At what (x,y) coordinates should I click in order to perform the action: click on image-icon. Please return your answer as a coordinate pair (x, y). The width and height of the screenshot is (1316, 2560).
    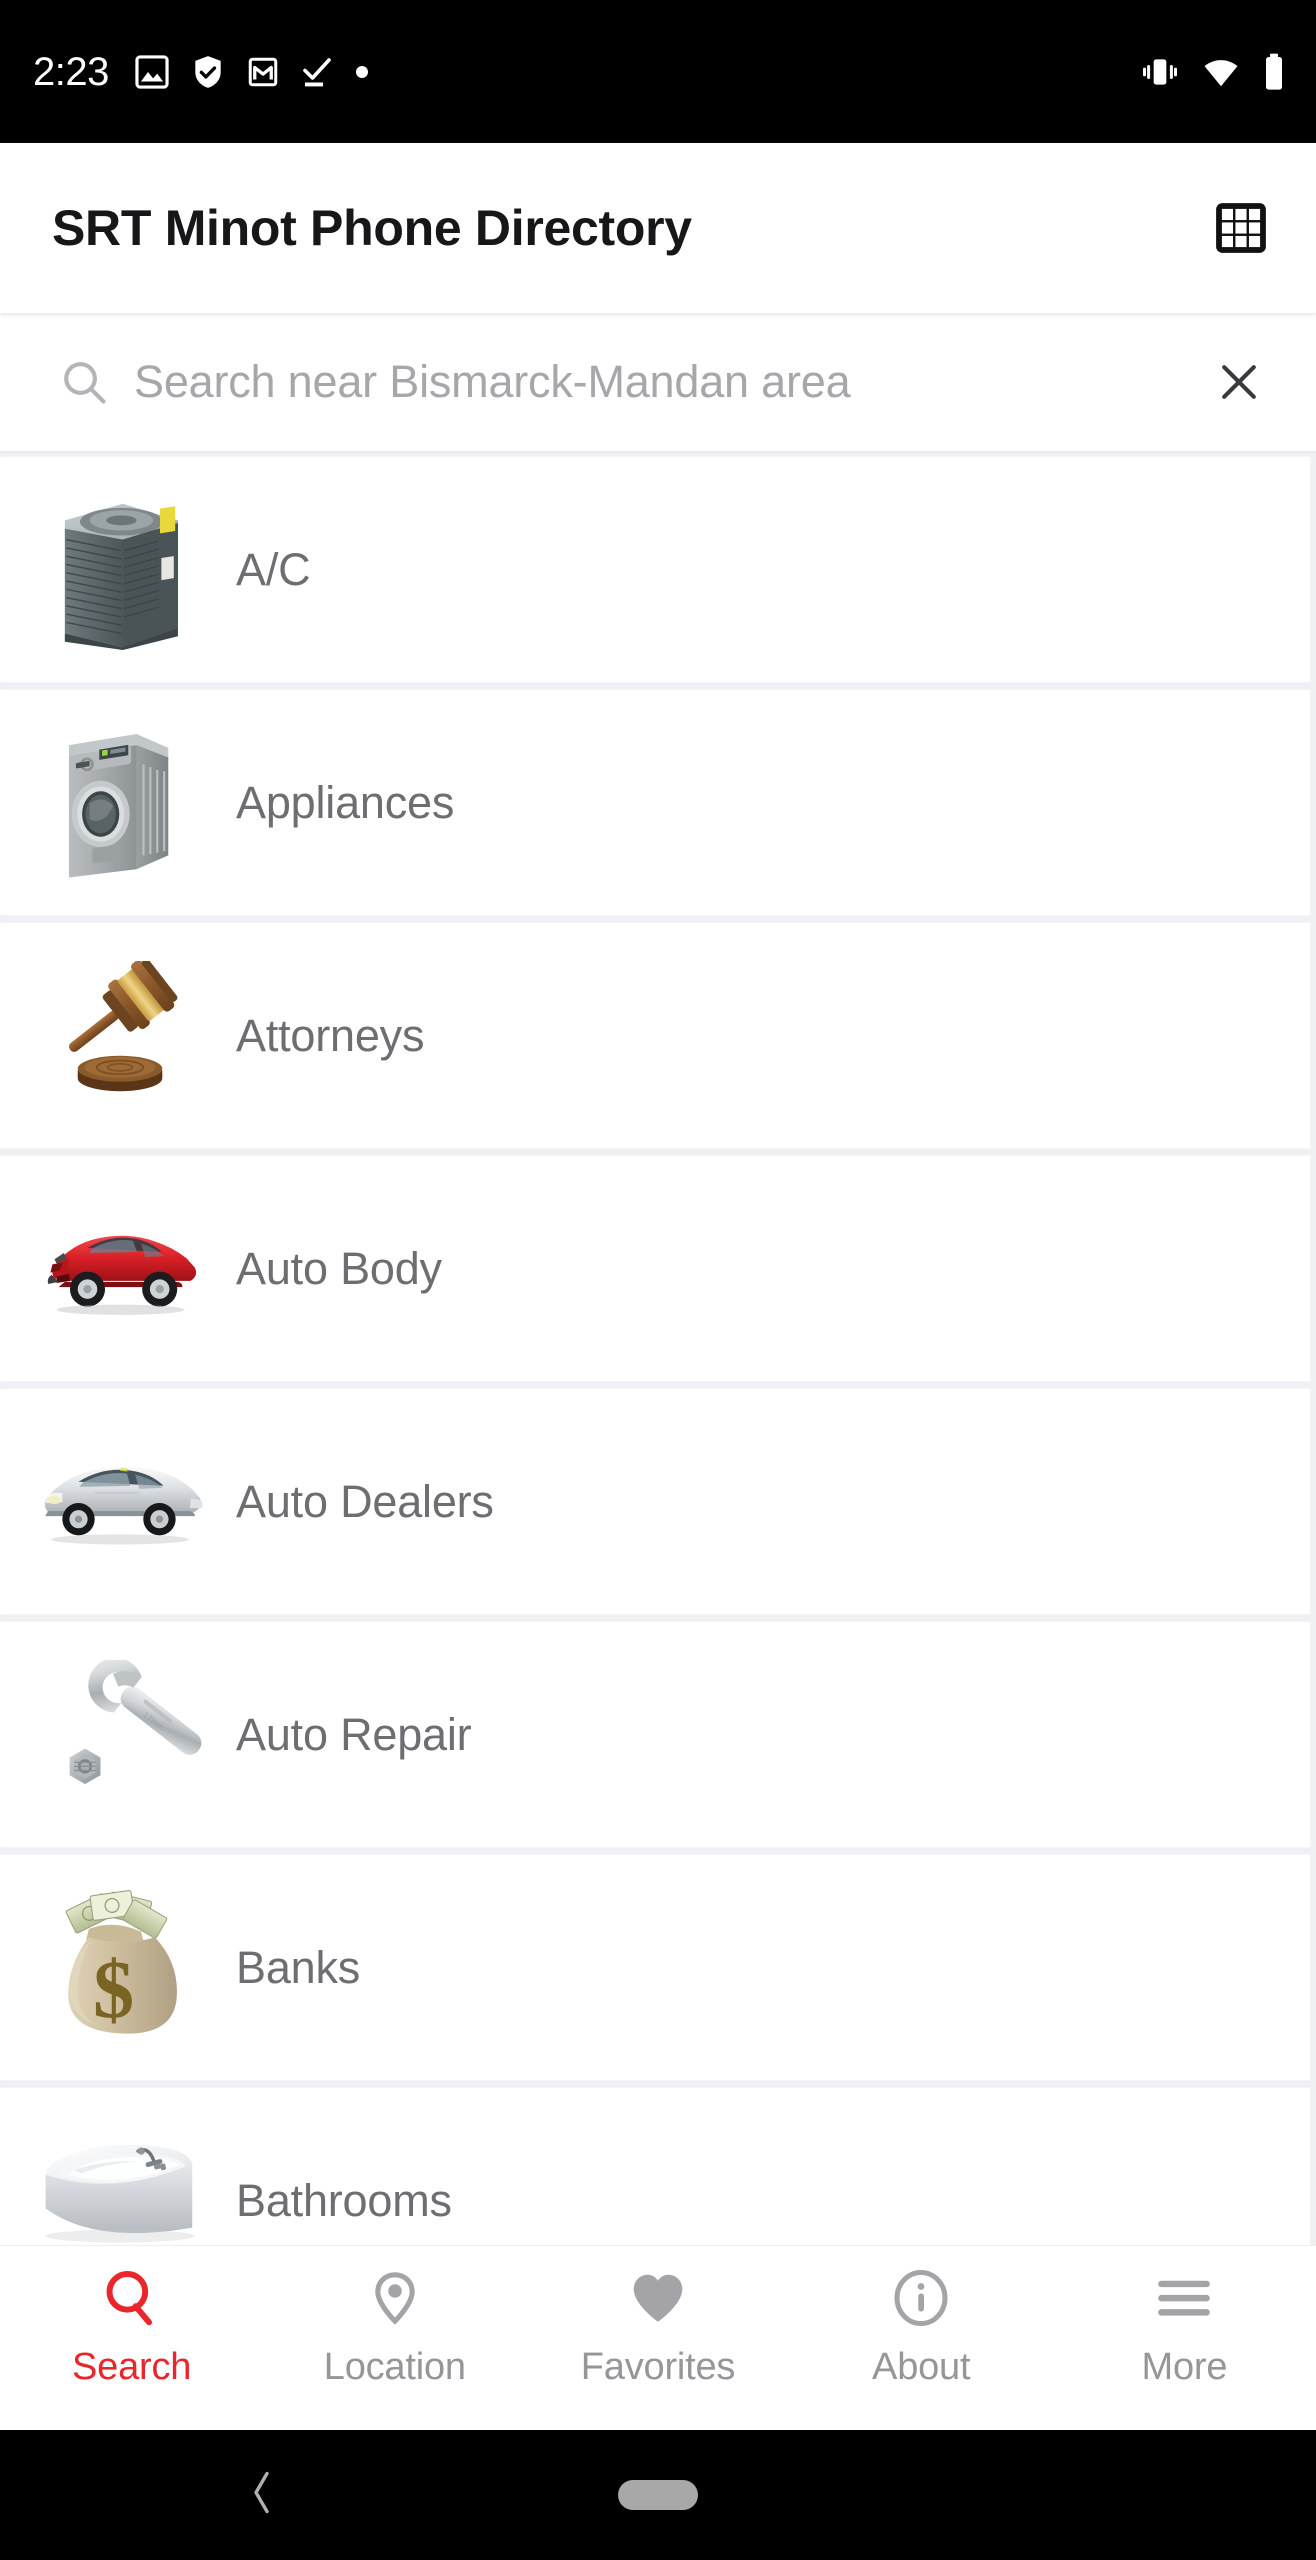
    Looking at the image, I should click on (152, 71).